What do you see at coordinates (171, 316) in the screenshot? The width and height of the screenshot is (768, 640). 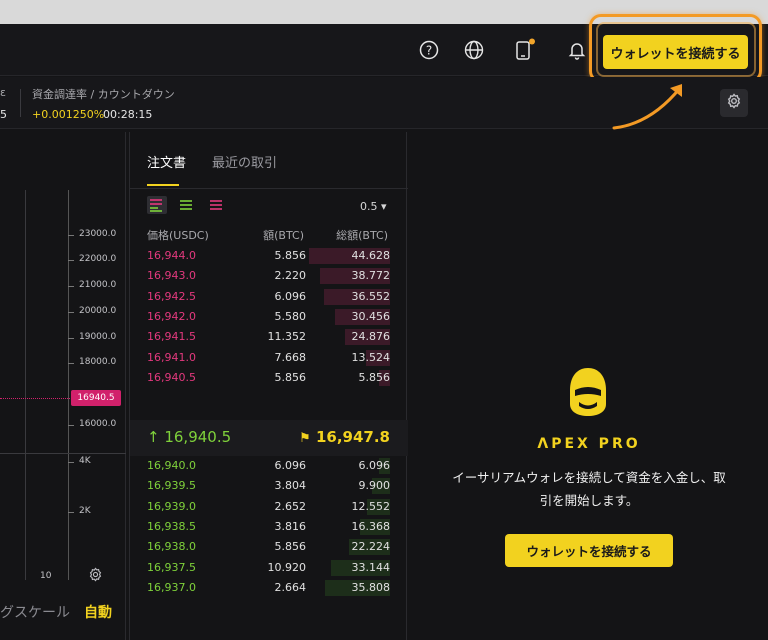 I see `order-price: 16,942.0` at bounding box center [171, 316].